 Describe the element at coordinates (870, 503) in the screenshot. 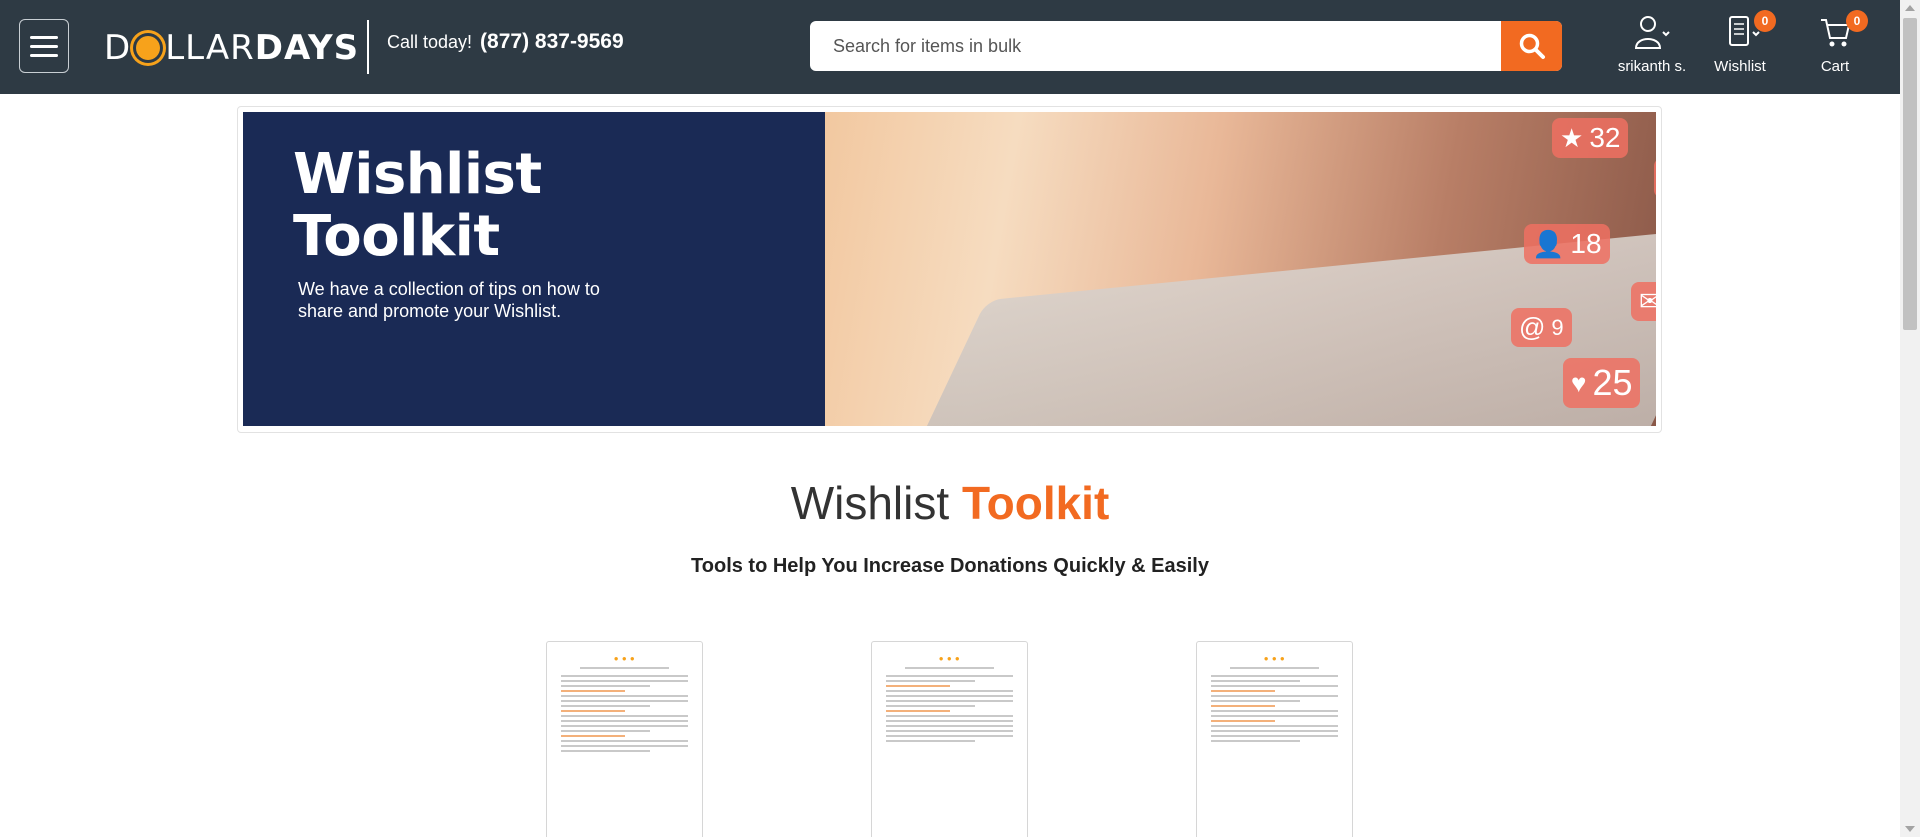

I see `page-title-plain: Wishlist` at that location.